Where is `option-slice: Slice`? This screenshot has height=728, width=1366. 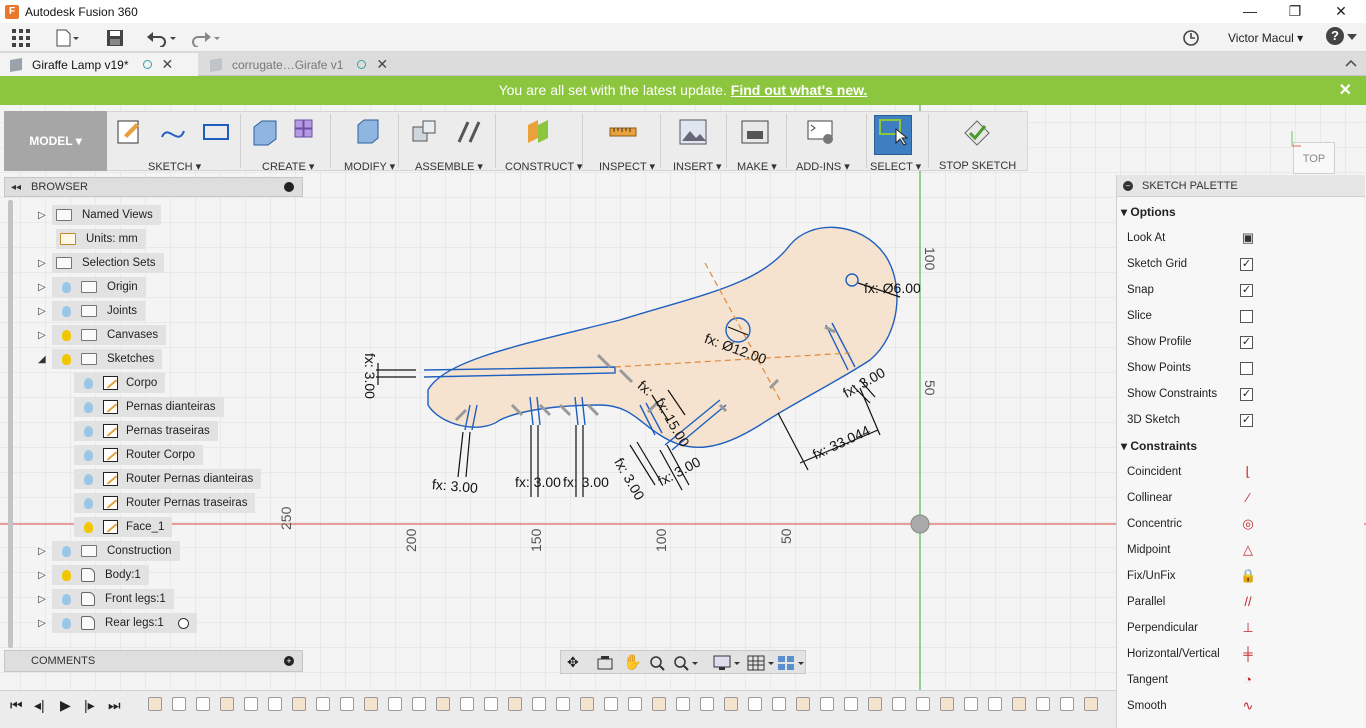
option-slice: Slice is located at coordinates (1242, 316).